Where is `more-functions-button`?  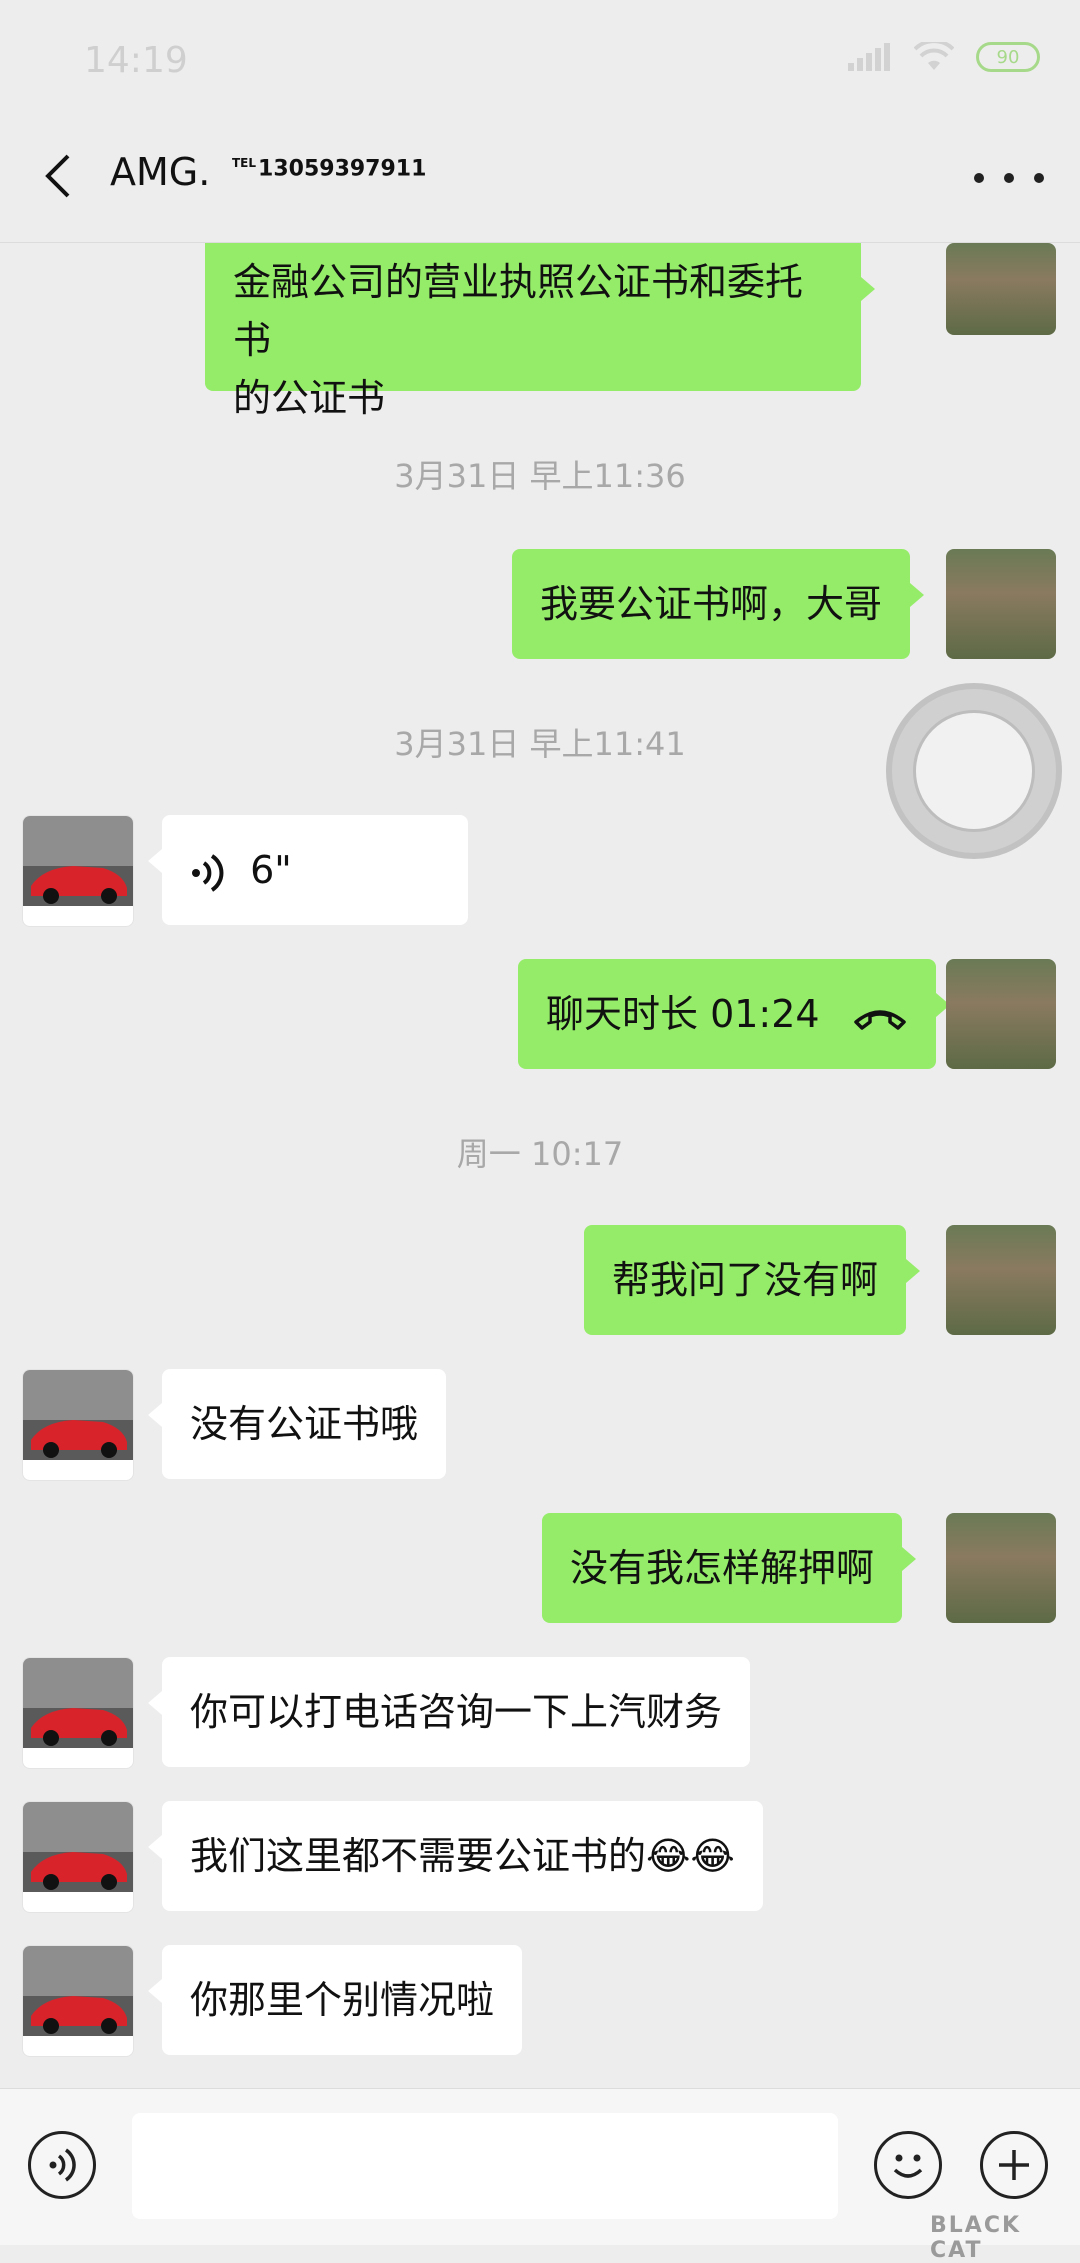 more-functions-button is located at coordinates (1014, 2165).